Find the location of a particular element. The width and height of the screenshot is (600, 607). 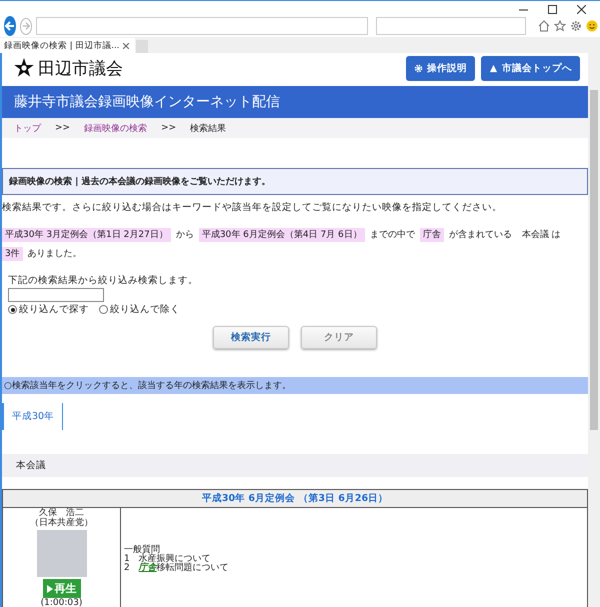

summary-text: までの中で is located at coordinates (392, 235).